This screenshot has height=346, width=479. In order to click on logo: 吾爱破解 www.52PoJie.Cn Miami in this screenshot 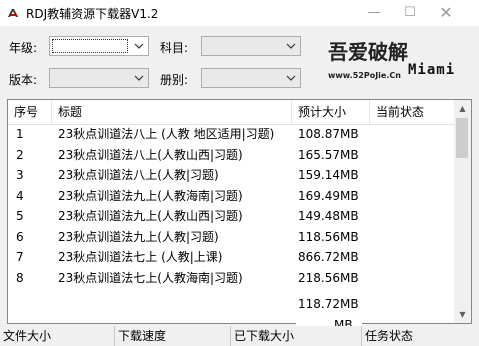, I will do `click(399, 60)`.